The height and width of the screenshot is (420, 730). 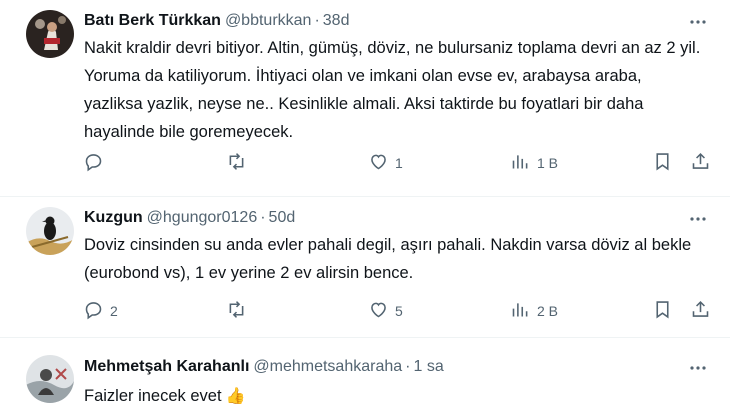 What do you see at coordinates (534, 163) in the screenshot?
I see `views-button: 1 B` at bounding box center [534, 163].